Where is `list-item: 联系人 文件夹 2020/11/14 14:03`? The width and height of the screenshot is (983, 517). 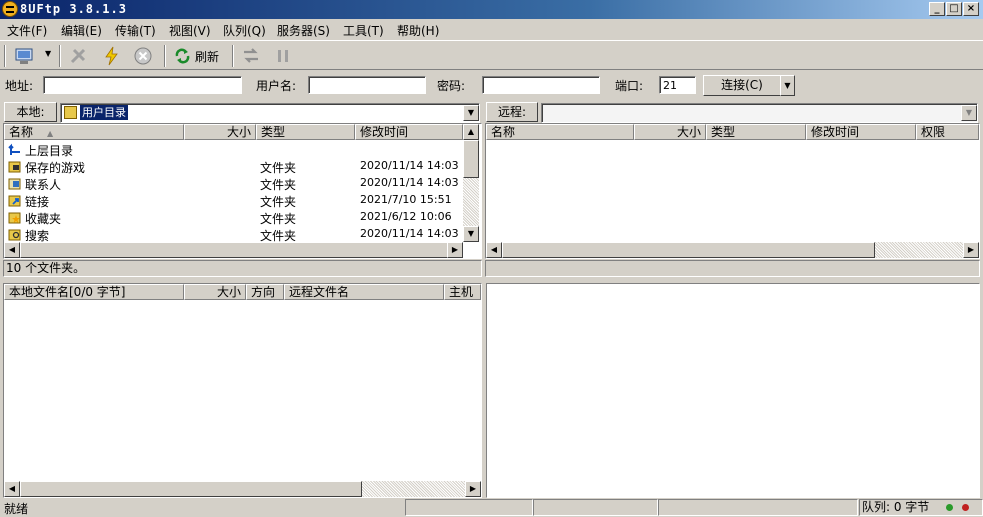
list-item: 联系人 文件夹 2020/11/14 14:03 is located at coordinates (235, 183).